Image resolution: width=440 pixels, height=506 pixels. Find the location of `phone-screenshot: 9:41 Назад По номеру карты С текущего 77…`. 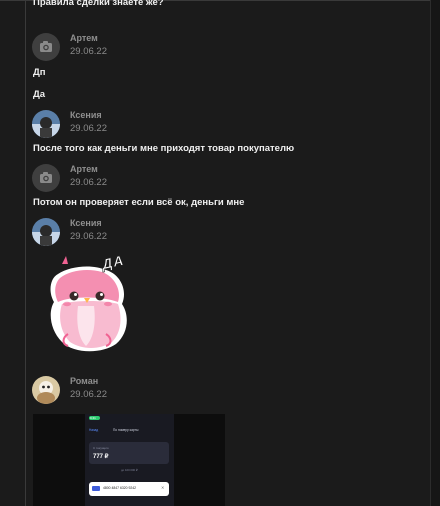

phone-screenshot: 9:41 Назад По номеру карты С текущего 77… is located at coordinates (129, 460).